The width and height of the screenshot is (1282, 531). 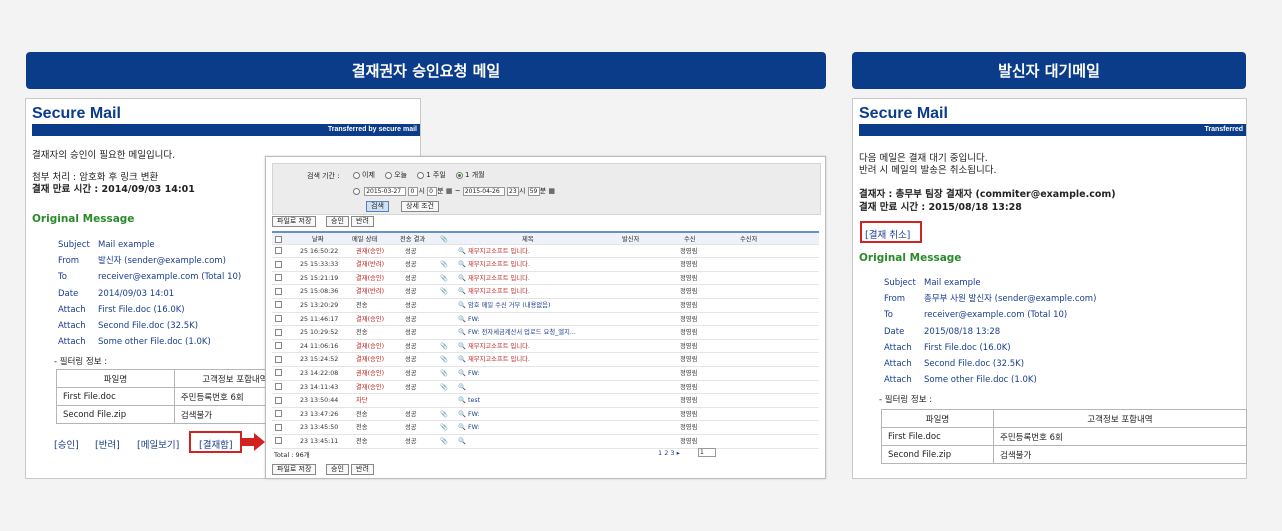 I want to click on min-to-input: 59, so click(x=533, y=191).